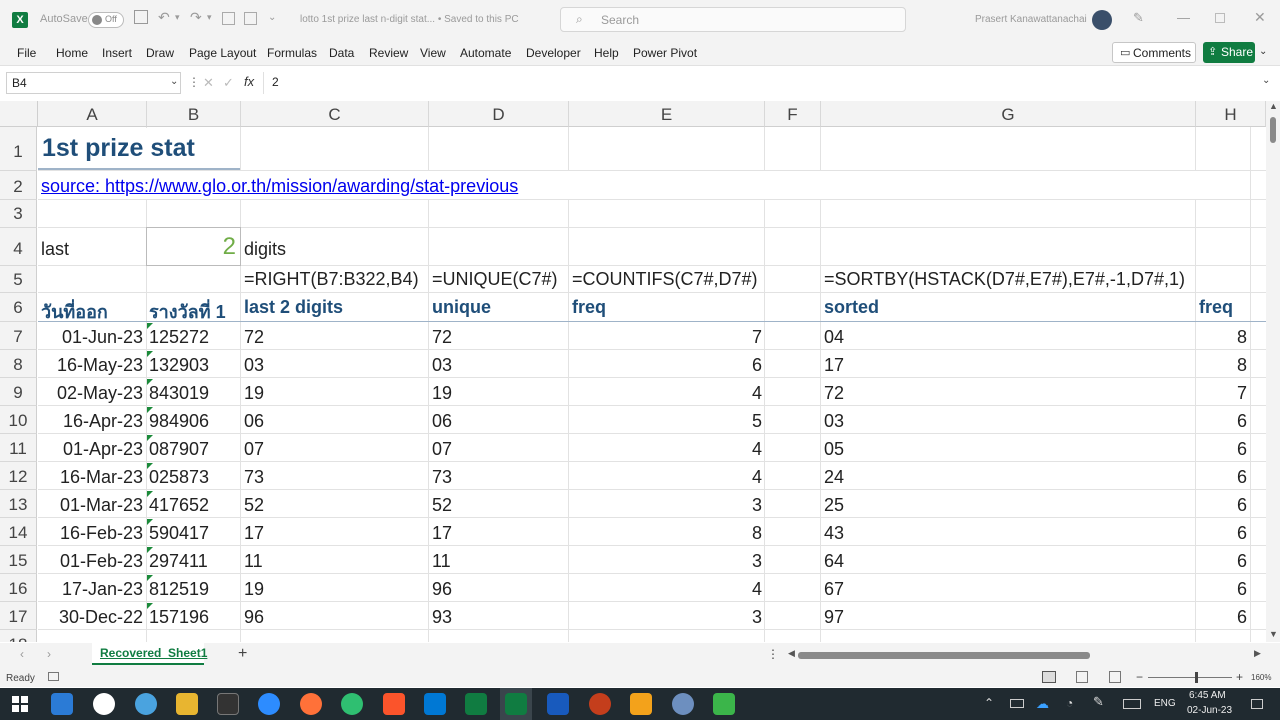 Image resolution: width=1280 pixels, height=720 pixels. Describe the element at coordinates (499, 114) in the screenshot. I see `col-header-d: D` at that location.